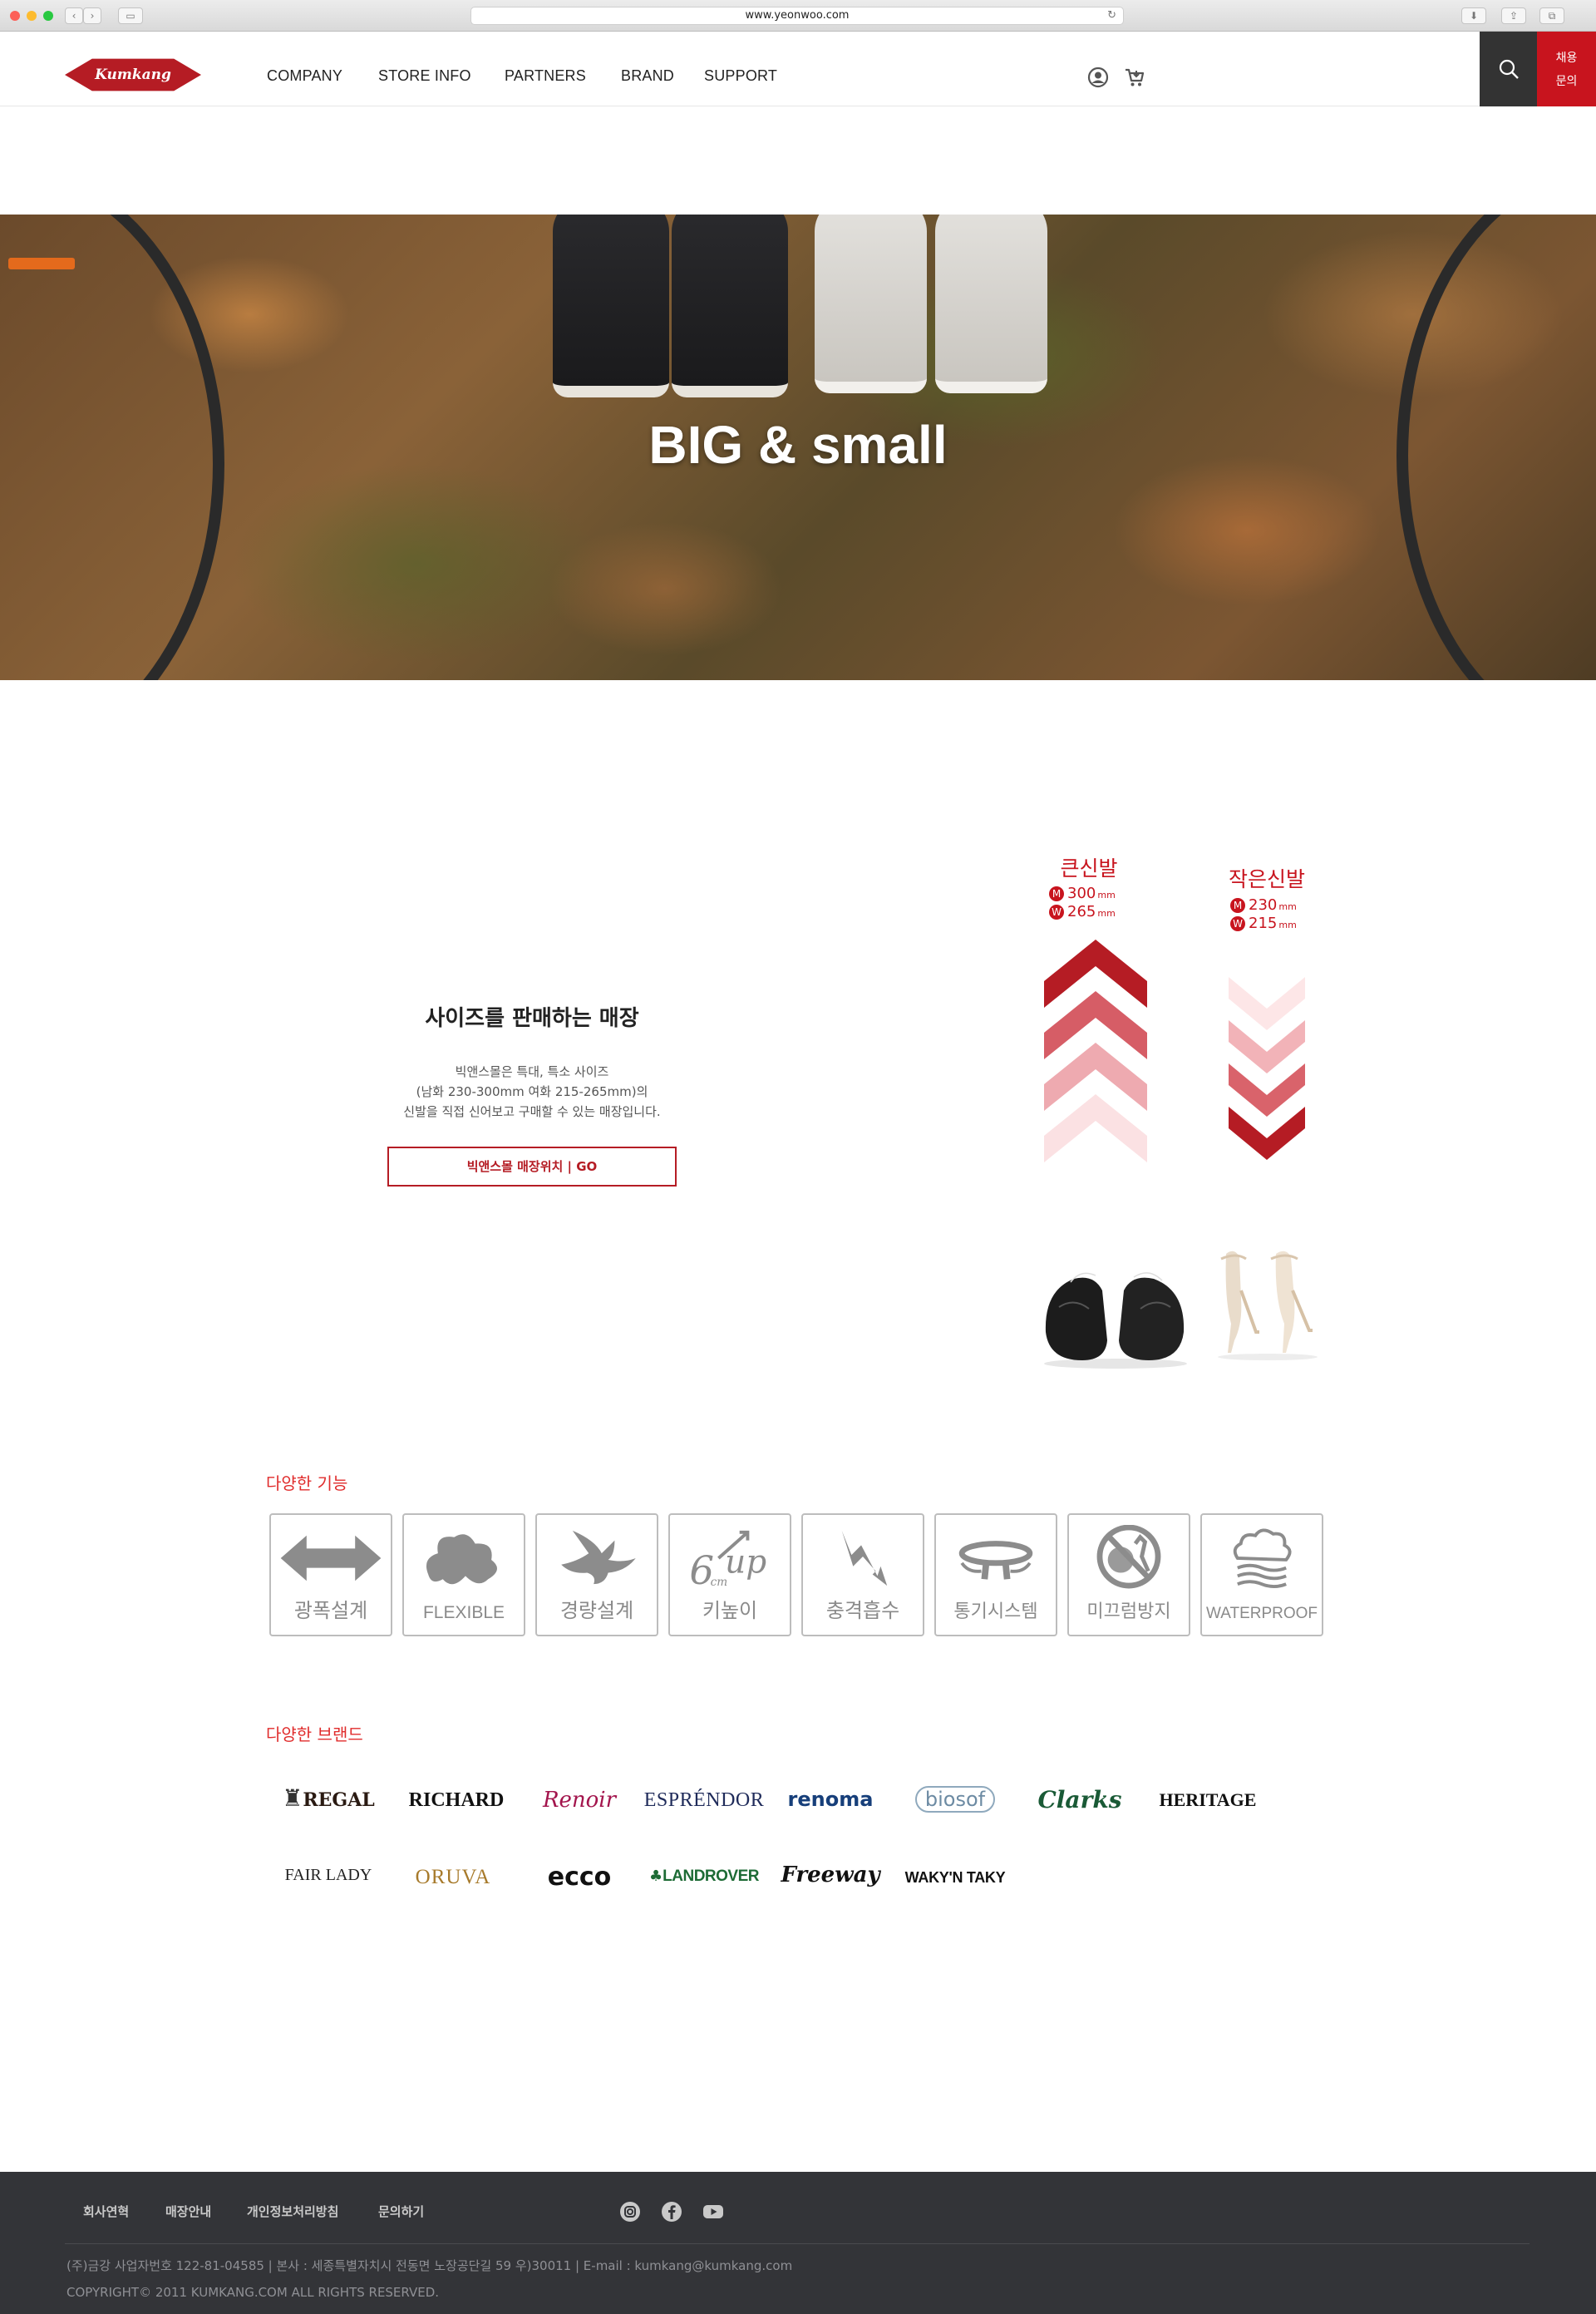 The width and height of the screenshot is (1596, 2314). What do you see at coordinates (713, 2212) in the screenshot?
I see `youtube-icon` at bounding box center [713, 2212].